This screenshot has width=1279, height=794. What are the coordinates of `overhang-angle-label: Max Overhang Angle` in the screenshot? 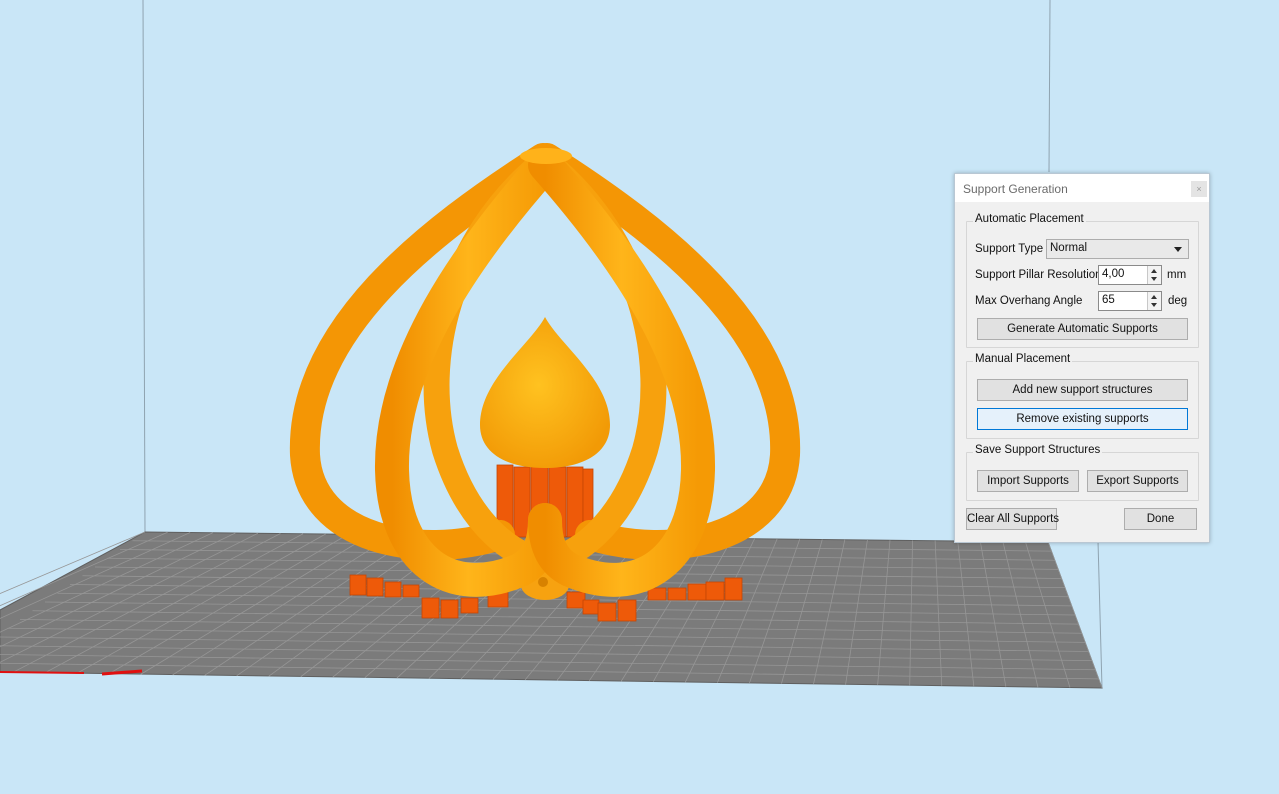 It's located at (1029, 301).